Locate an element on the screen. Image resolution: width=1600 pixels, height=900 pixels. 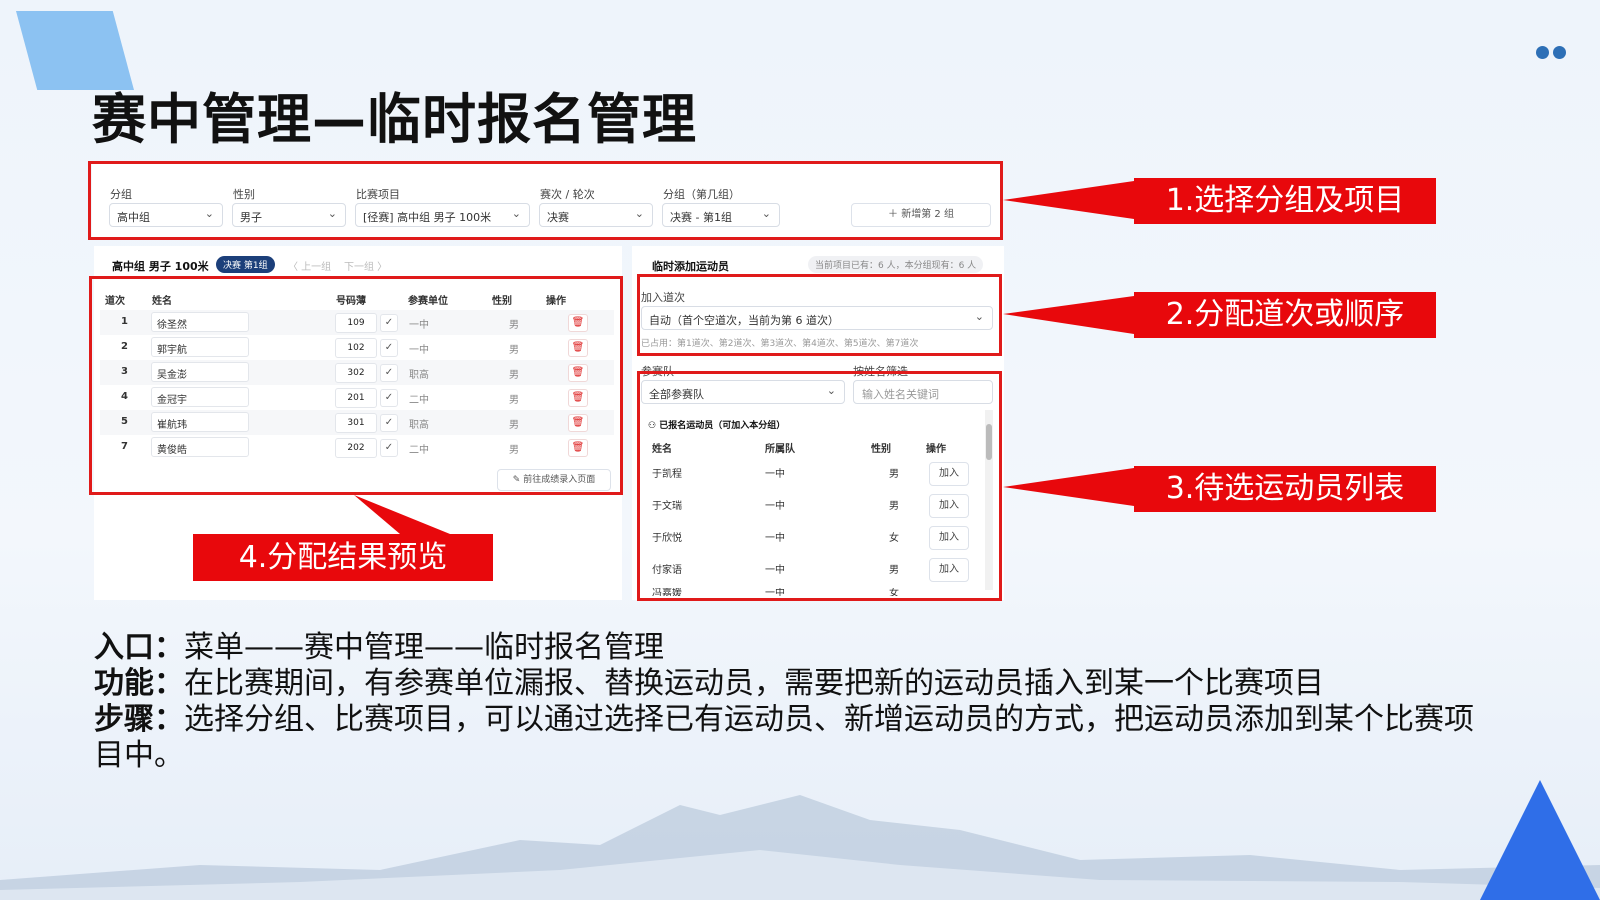
result-heading: 高中组 男子 100米 is located at coordinates (160, 266).